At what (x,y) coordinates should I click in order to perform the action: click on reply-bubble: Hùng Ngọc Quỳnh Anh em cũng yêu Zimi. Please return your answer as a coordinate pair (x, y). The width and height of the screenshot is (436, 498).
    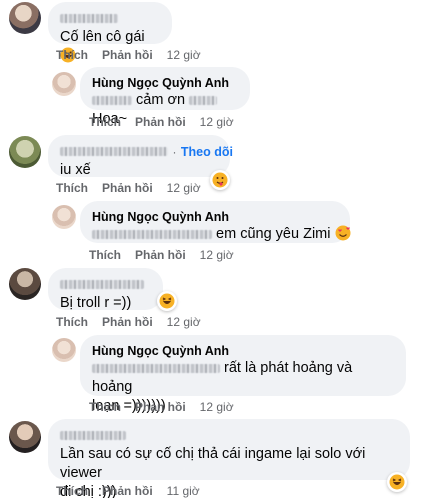
    Looking at the image, I should click on (215, 222).